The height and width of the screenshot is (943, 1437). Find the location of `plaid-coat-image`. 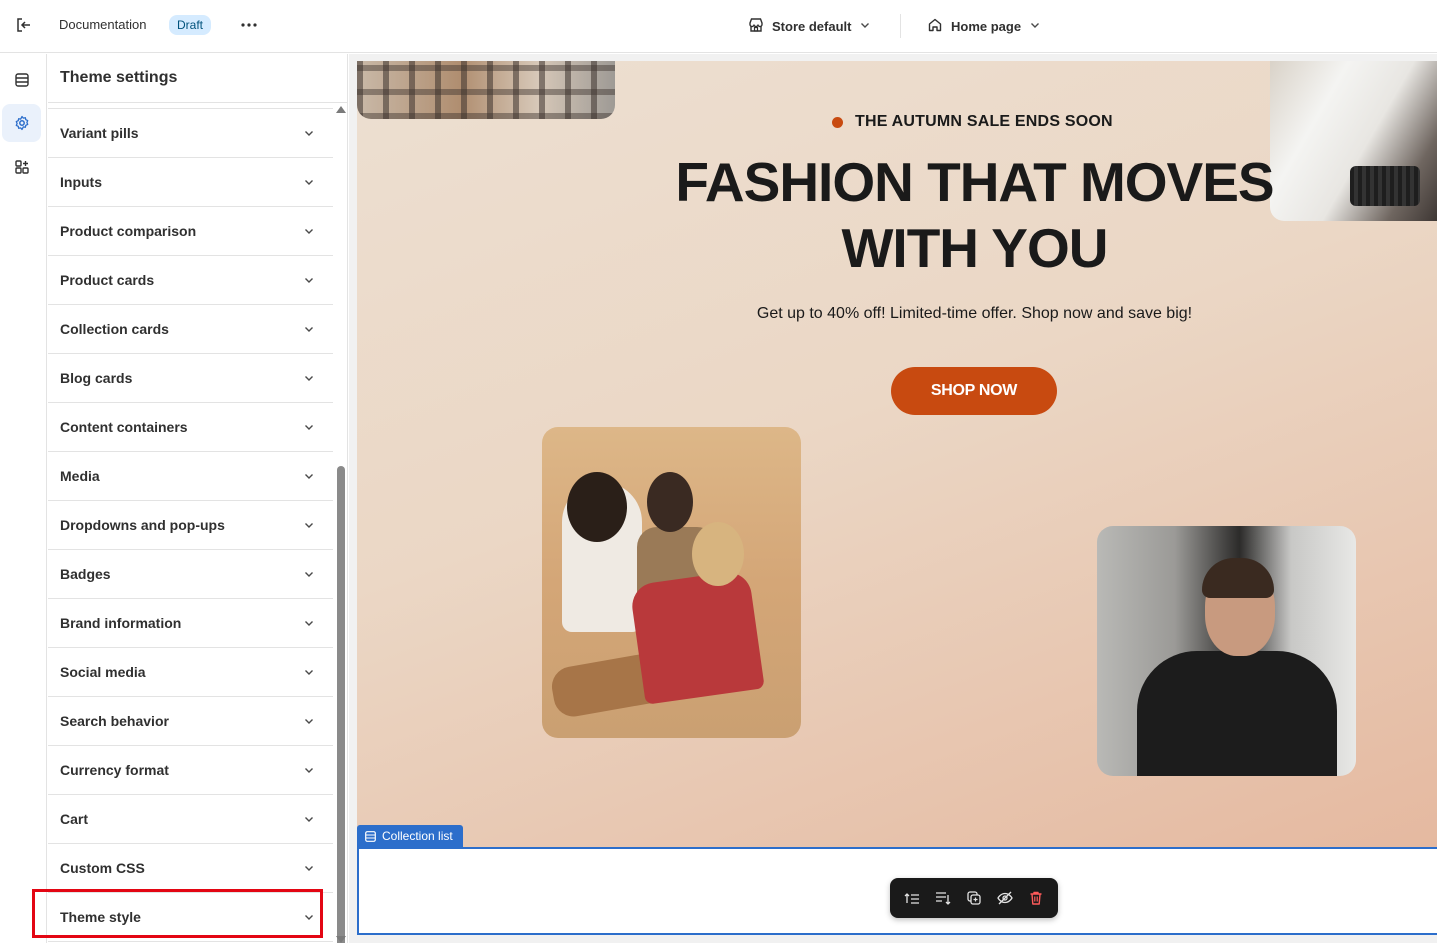

plaid-coat-image is located at coordinates (486, 90).